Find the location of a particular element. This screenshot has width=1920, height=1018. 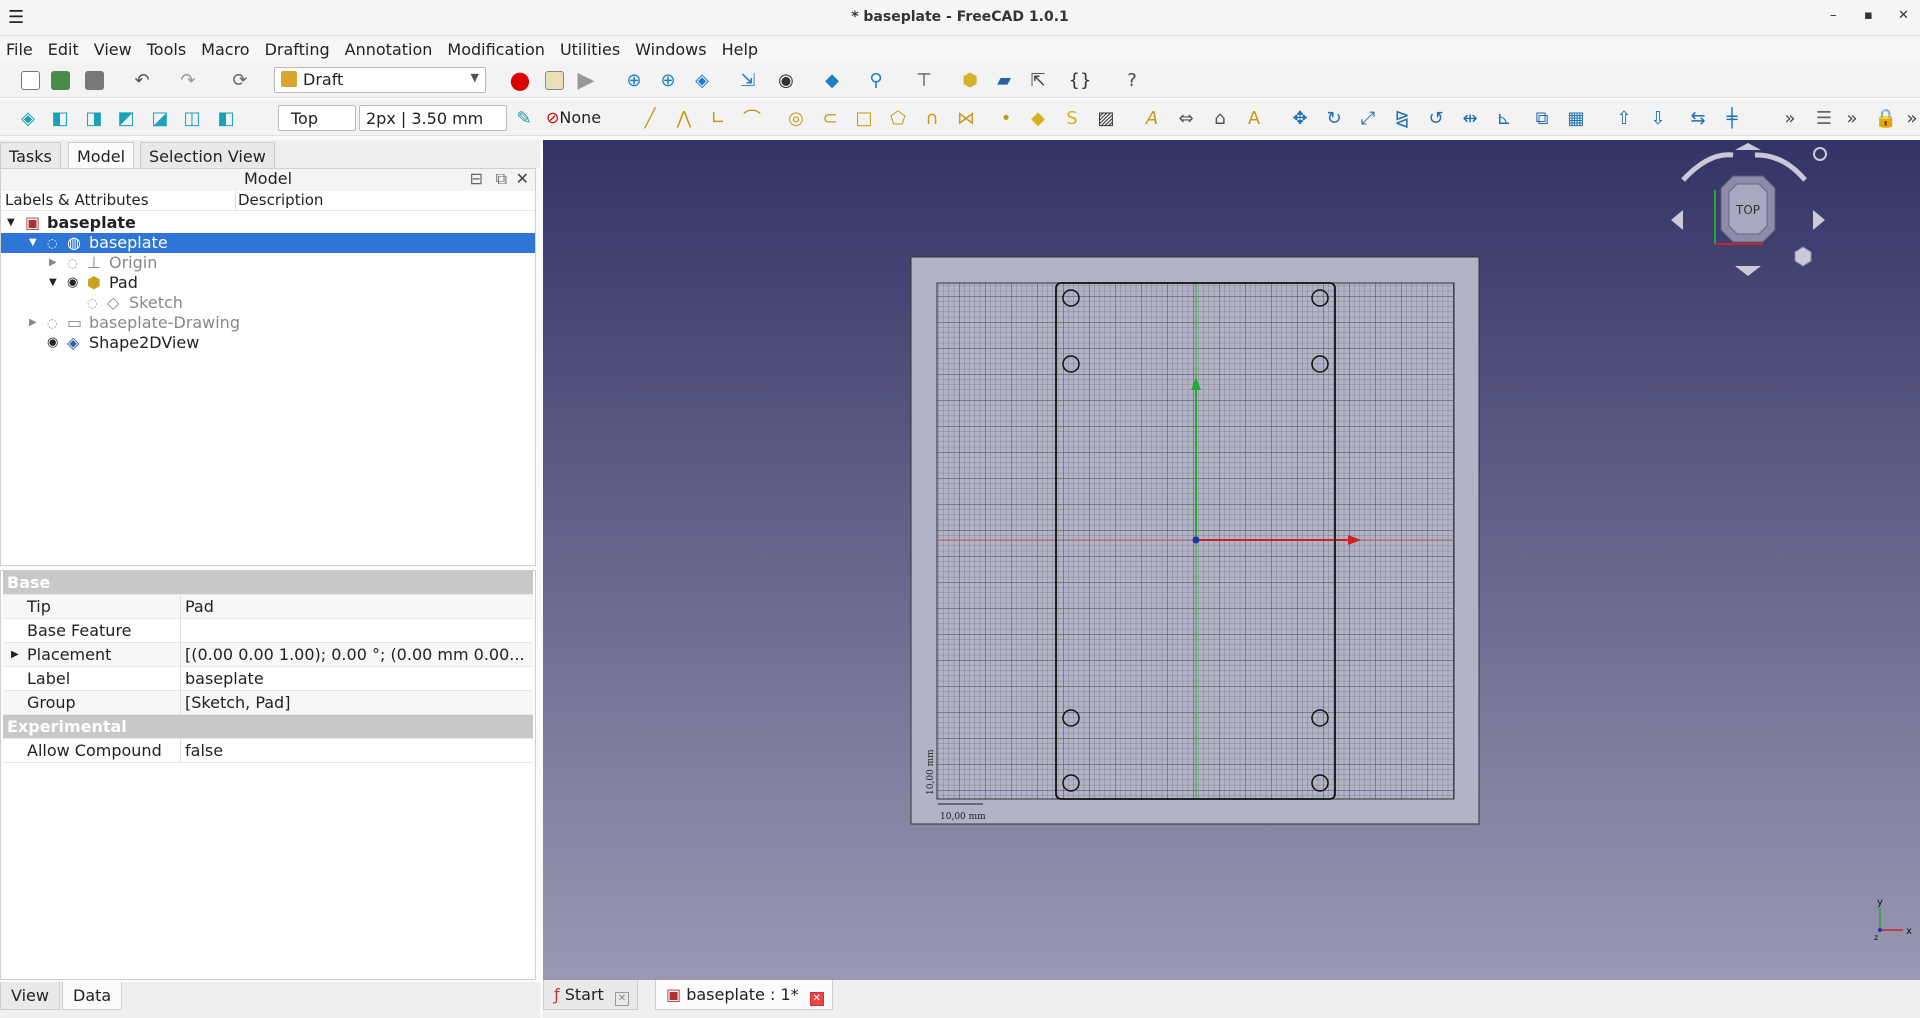

property-value: [Sketch, Pad] is located at coordinates (358, 703).